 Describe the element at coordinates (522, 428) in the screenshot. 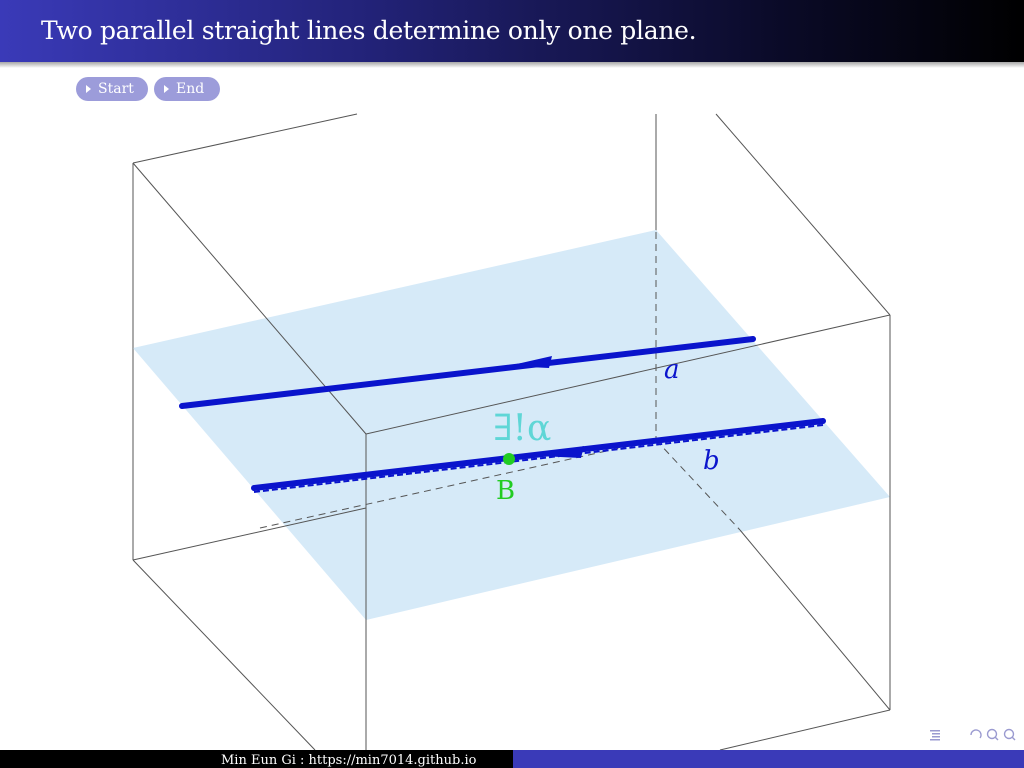

I see `plane-label: ∃!α` at that location.